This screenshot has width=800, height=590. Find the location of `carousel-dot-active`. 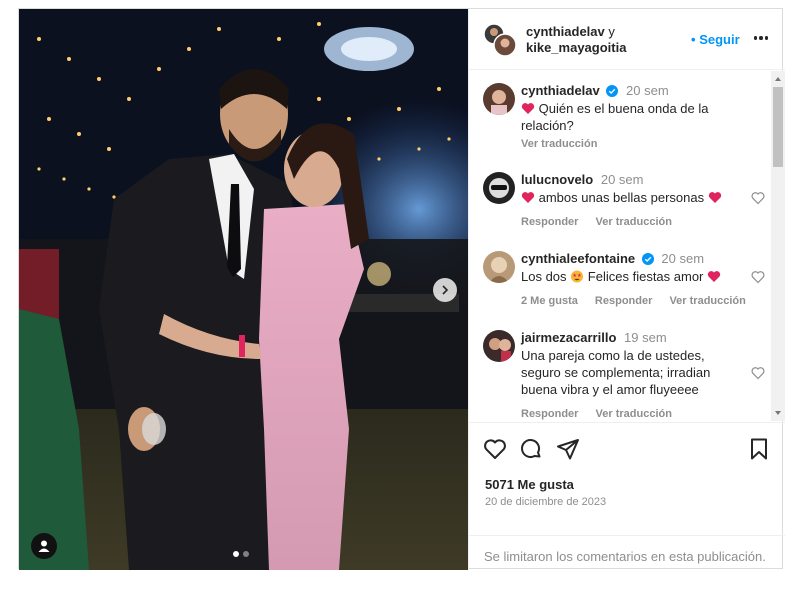

carousel-dot-active is located at coordinates (236, 554).